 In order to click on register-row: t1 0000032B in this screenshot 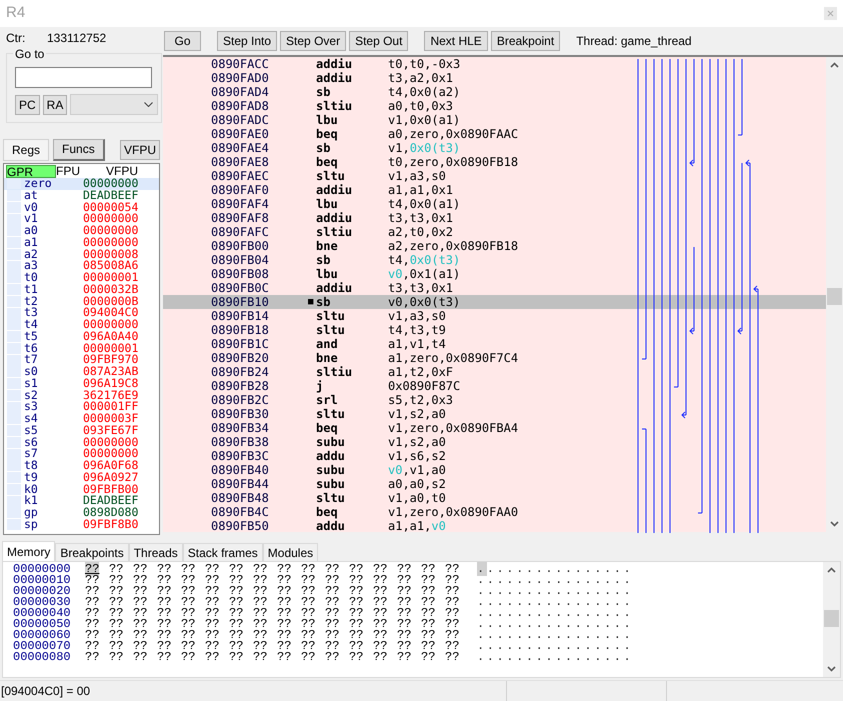, I will do `click(81, 290)`.